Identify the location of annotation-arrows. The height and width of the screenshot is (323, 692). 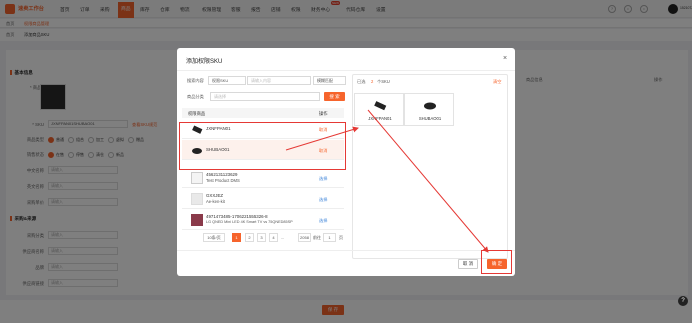
(387, 181).